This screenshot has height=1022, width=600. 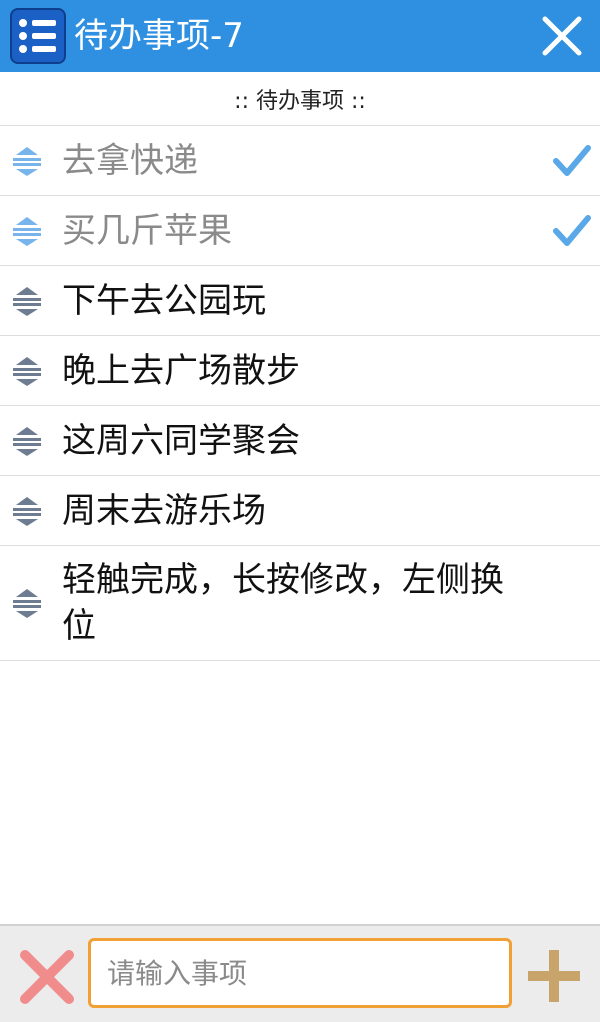 What do you see at coordinates (164, 300) in the screenshot?
I see `todo-text: 下午去公园玩` at bounding box center [164, 300].